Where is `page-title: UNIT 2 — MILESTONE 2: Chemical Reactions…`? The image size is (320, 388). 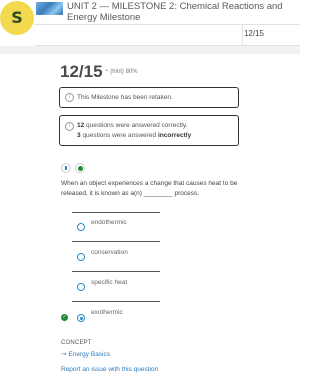
page-title: UNIT 2 — MILESTONE 2: Chemical Reactions… is located at coordinates (175, 12).